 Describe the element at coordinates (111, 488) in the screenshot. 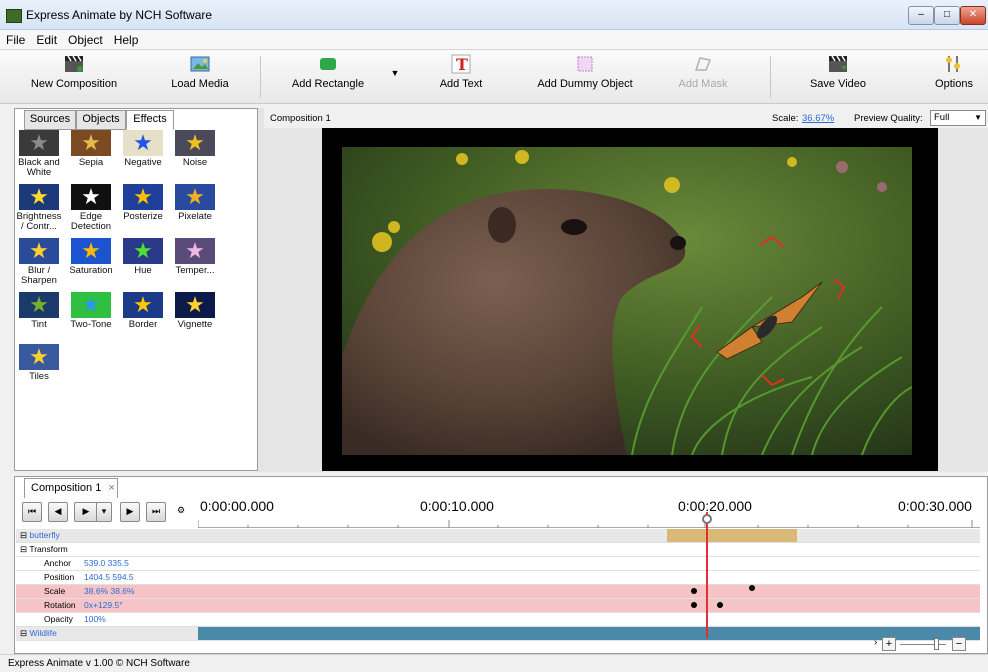

I see `close-tab-icon: ×` at that location.